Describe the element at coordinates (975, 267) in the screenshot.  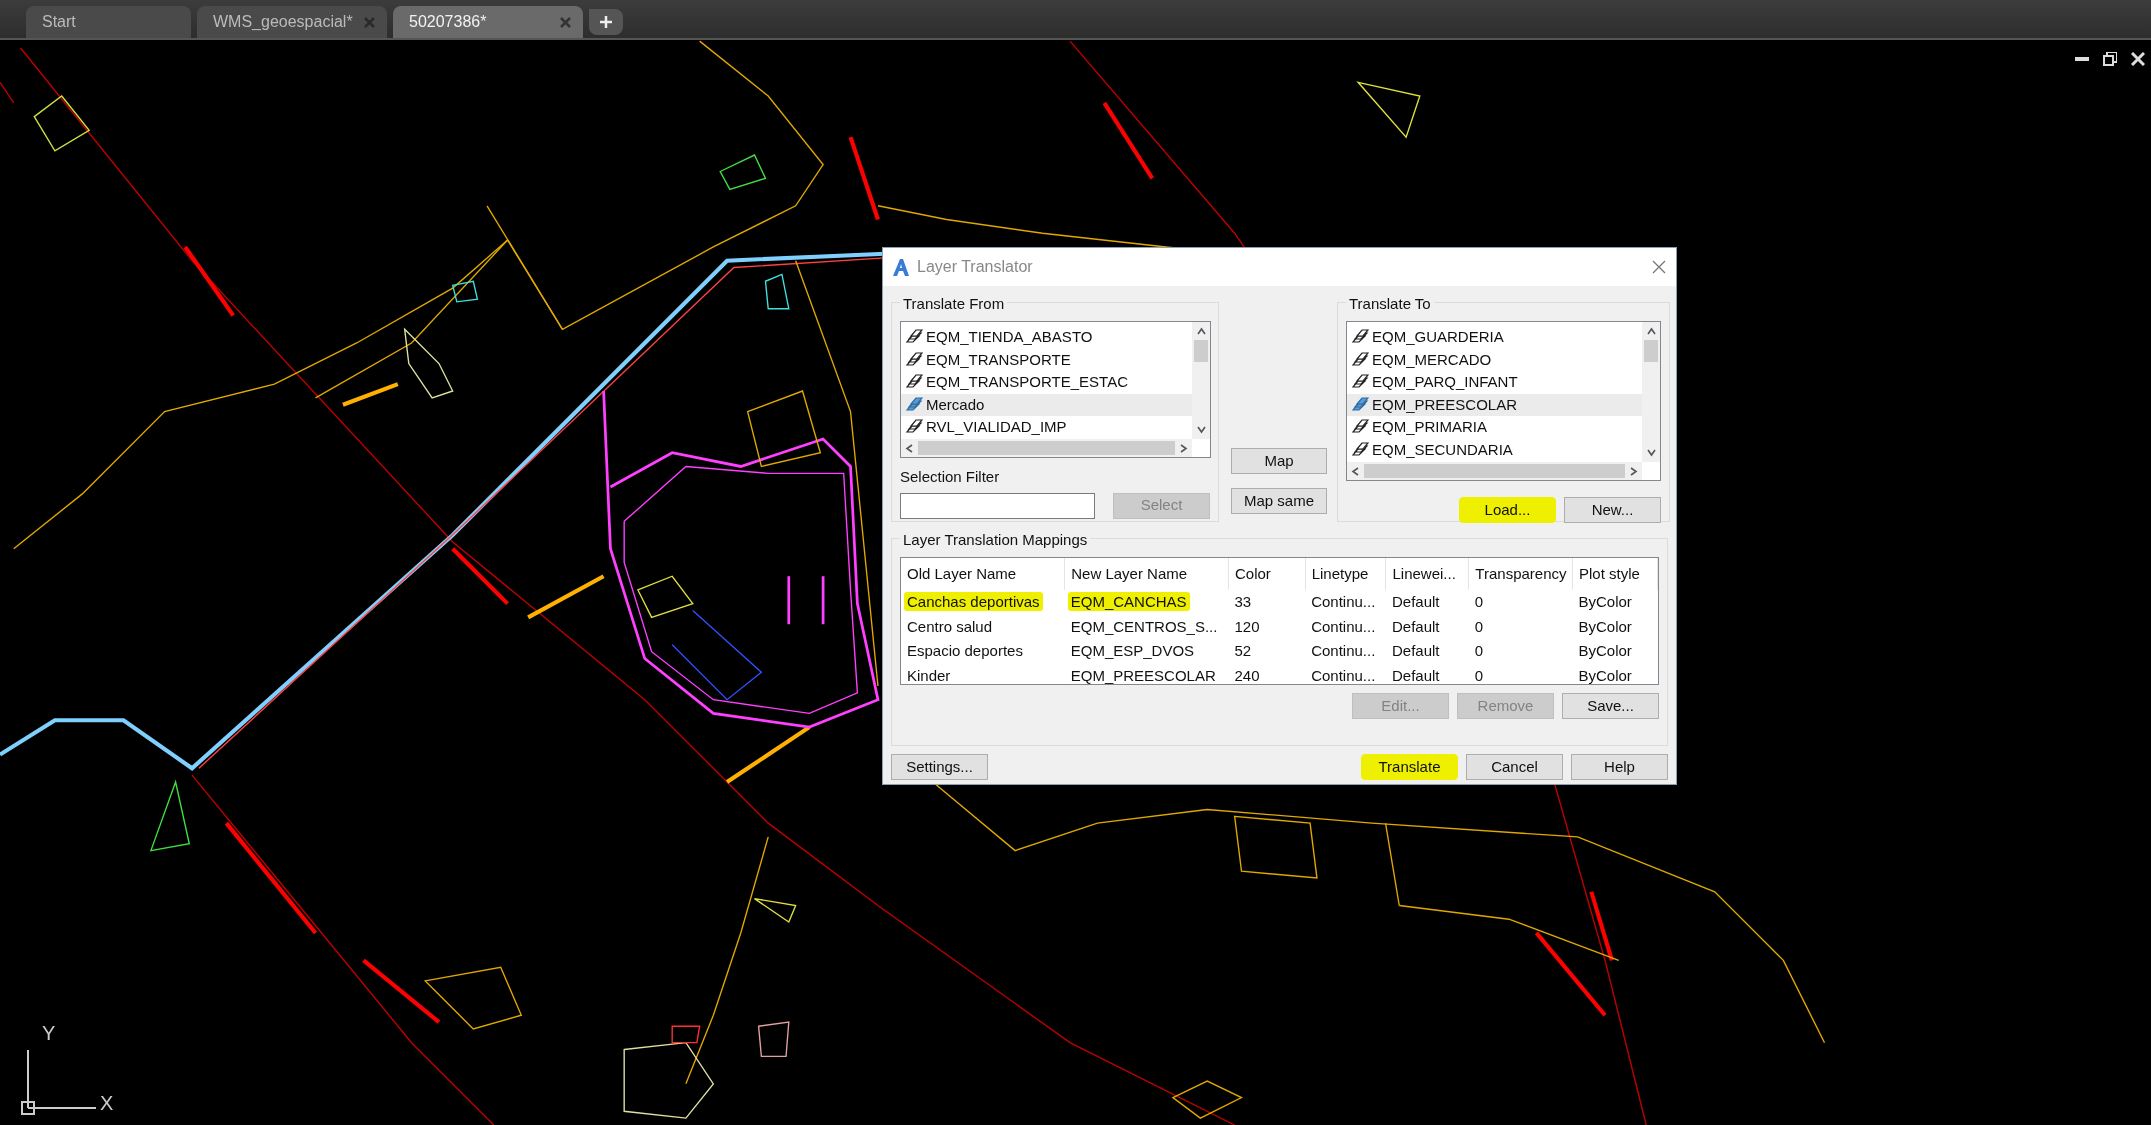
I see `dialog-title: Layer Translator` at that location.